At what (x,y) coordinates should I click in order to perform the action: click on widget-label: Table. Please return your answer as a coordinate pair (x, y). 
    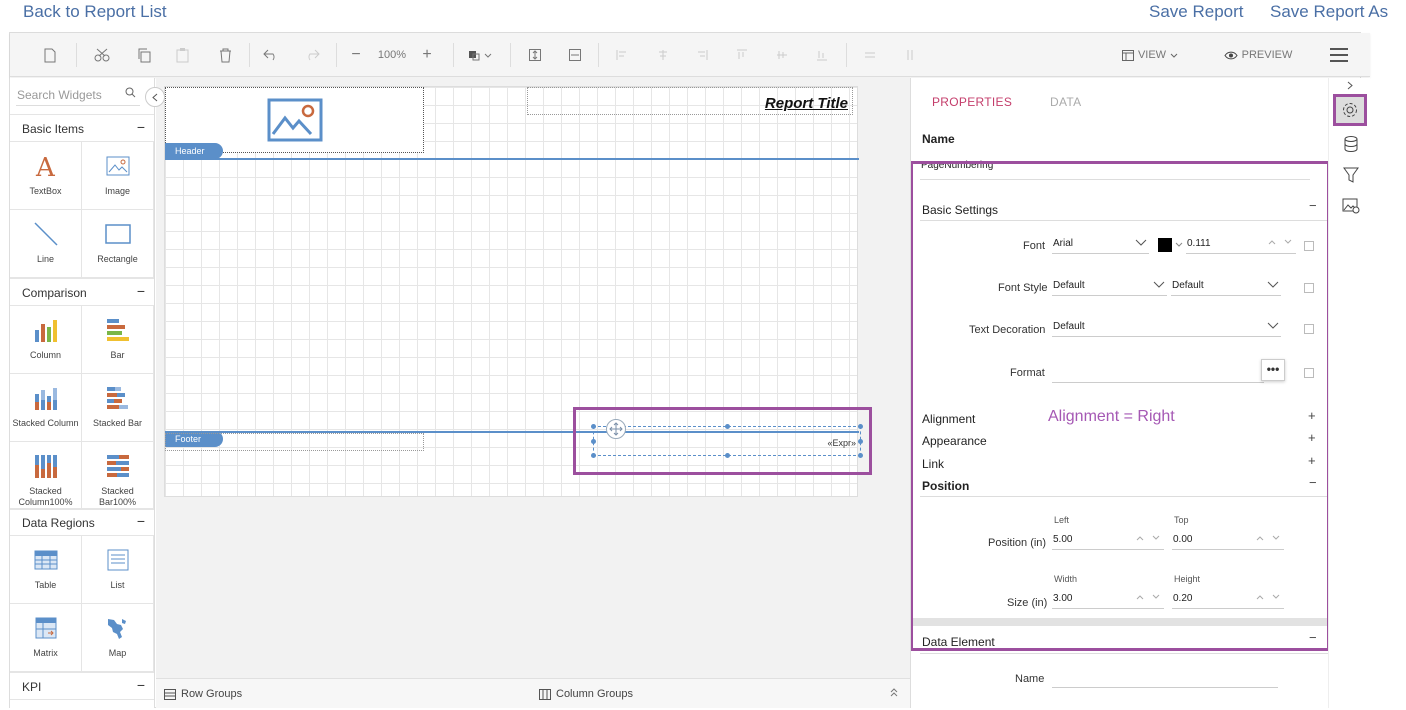
    Looking at the image, I should click on (45, 585).